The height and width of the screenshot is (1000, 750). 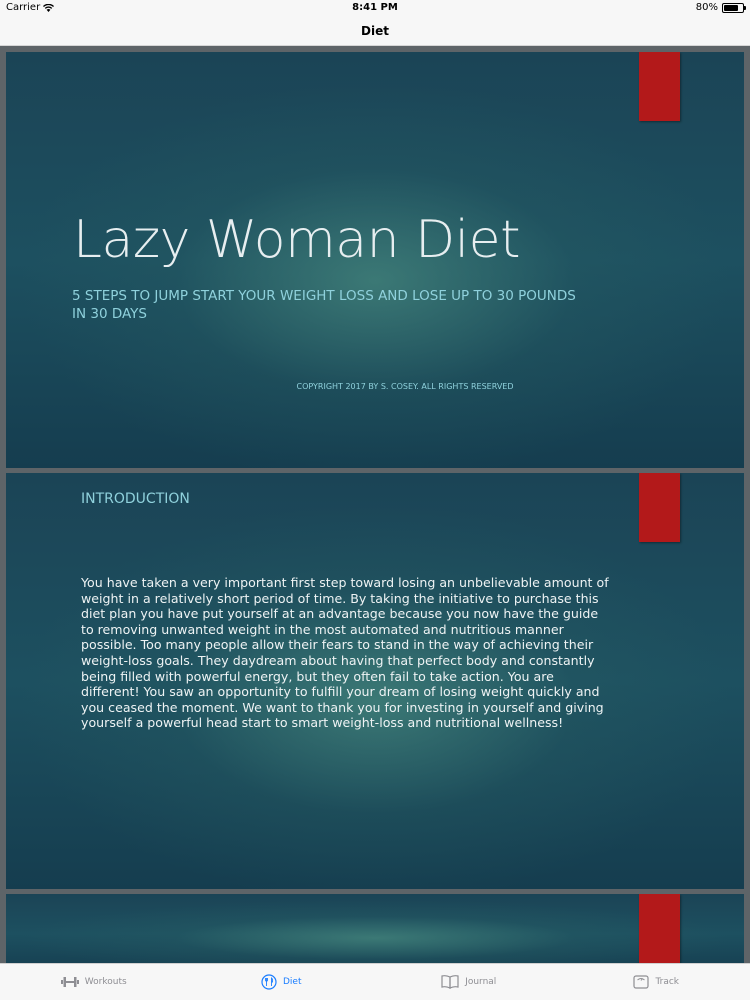 I want to click on diet-icon, so click(x=269, y=982).